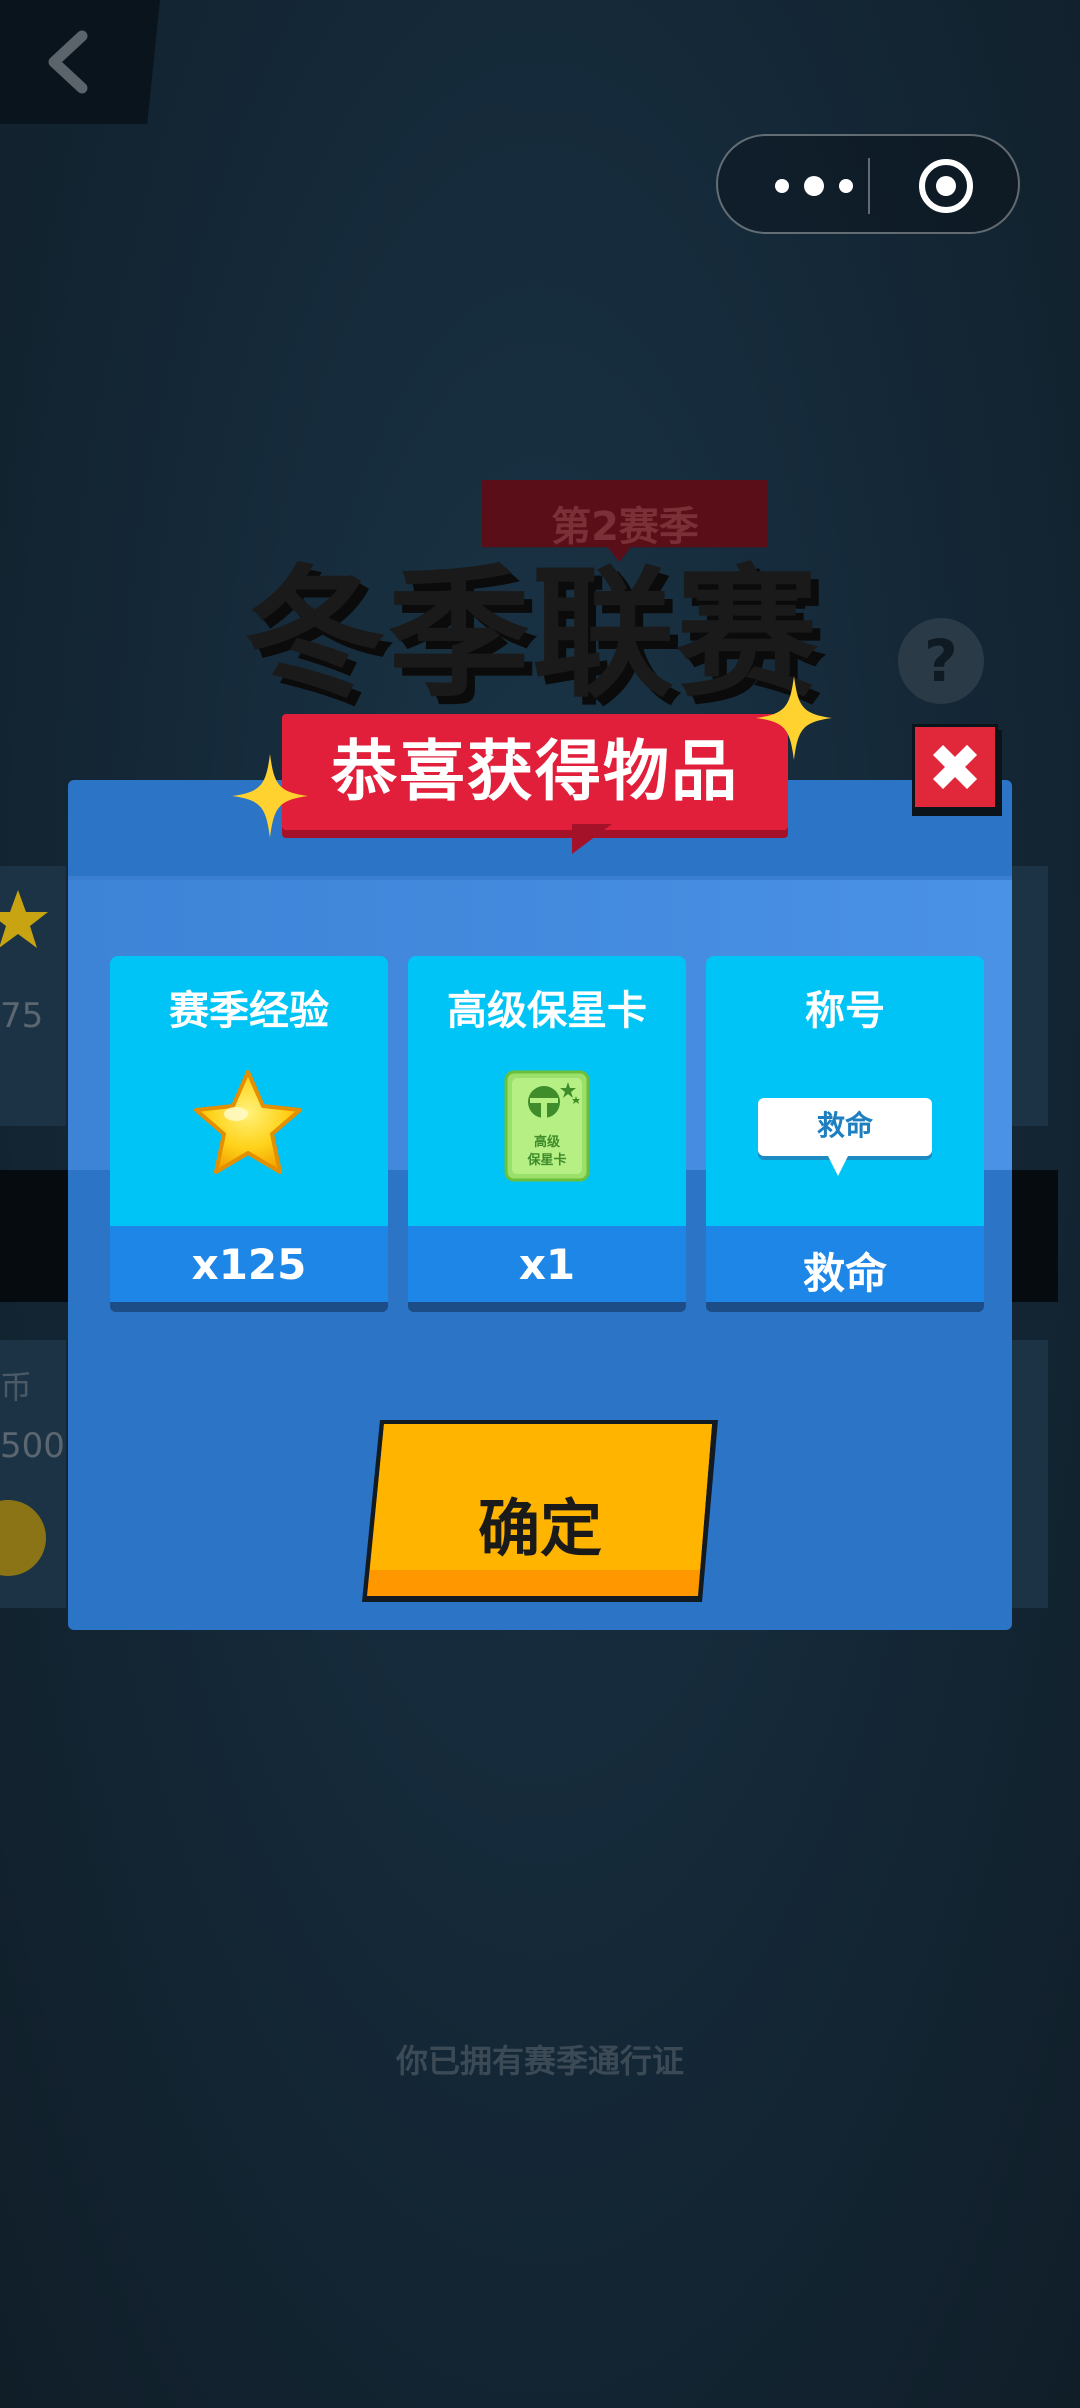  I want to click on chevron-left-icon, so click(68, 62).